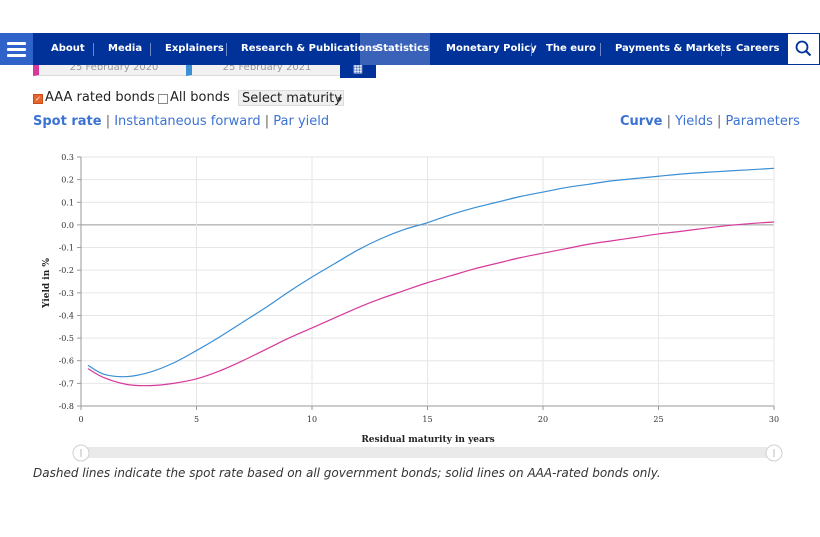 This screenshot has height=537, width=820. What do you see at coordinates (68, 49) in the screenshot?
I see `nav-about: About` at bounding box center [68, 49].